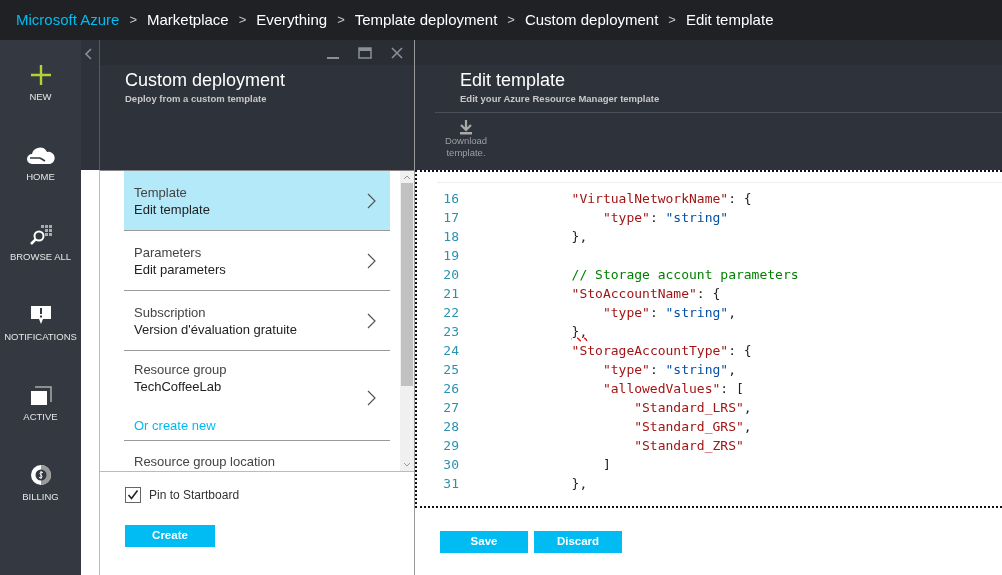 The width and height of the screenshot is (1002, 575). I want to click on code-text: // Storage account parameters, so click(685, 274).